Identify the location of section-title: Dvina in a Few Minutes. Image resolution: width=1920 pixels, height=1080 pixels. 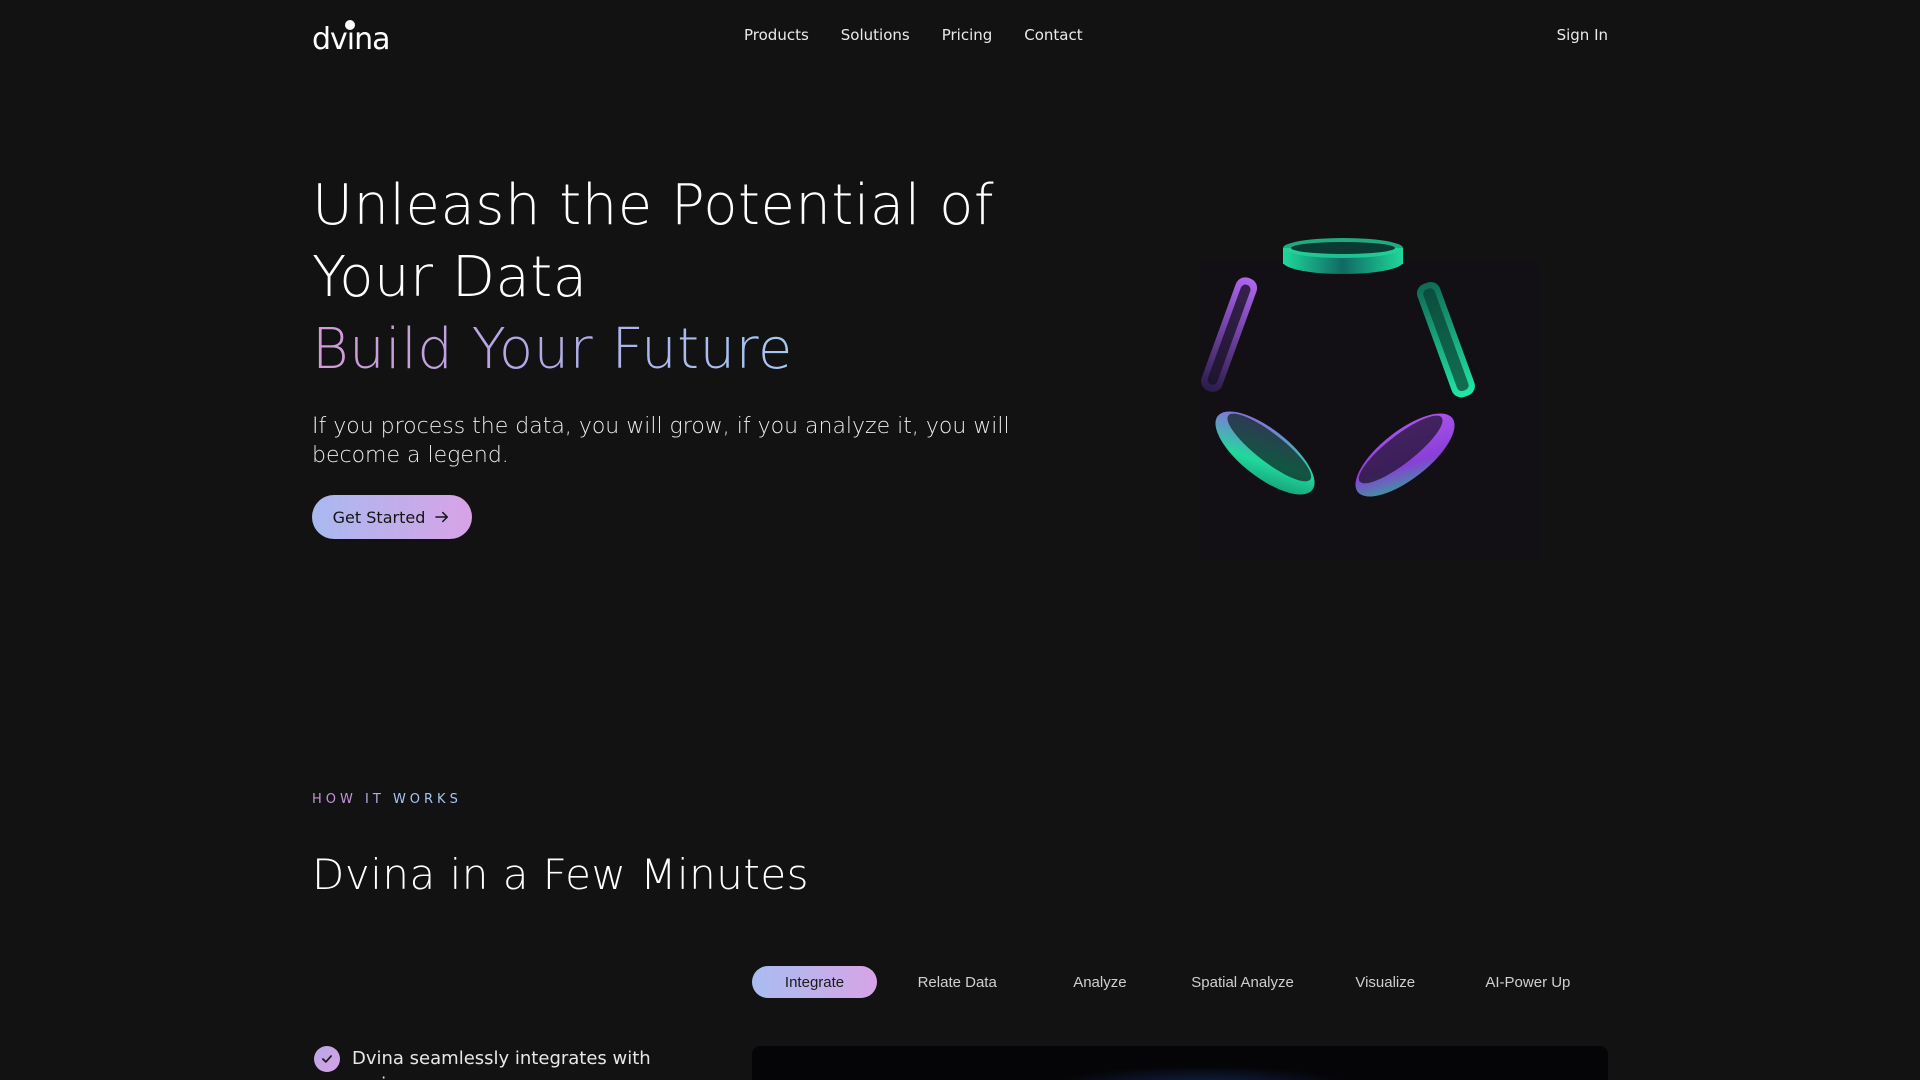
(561, 874).